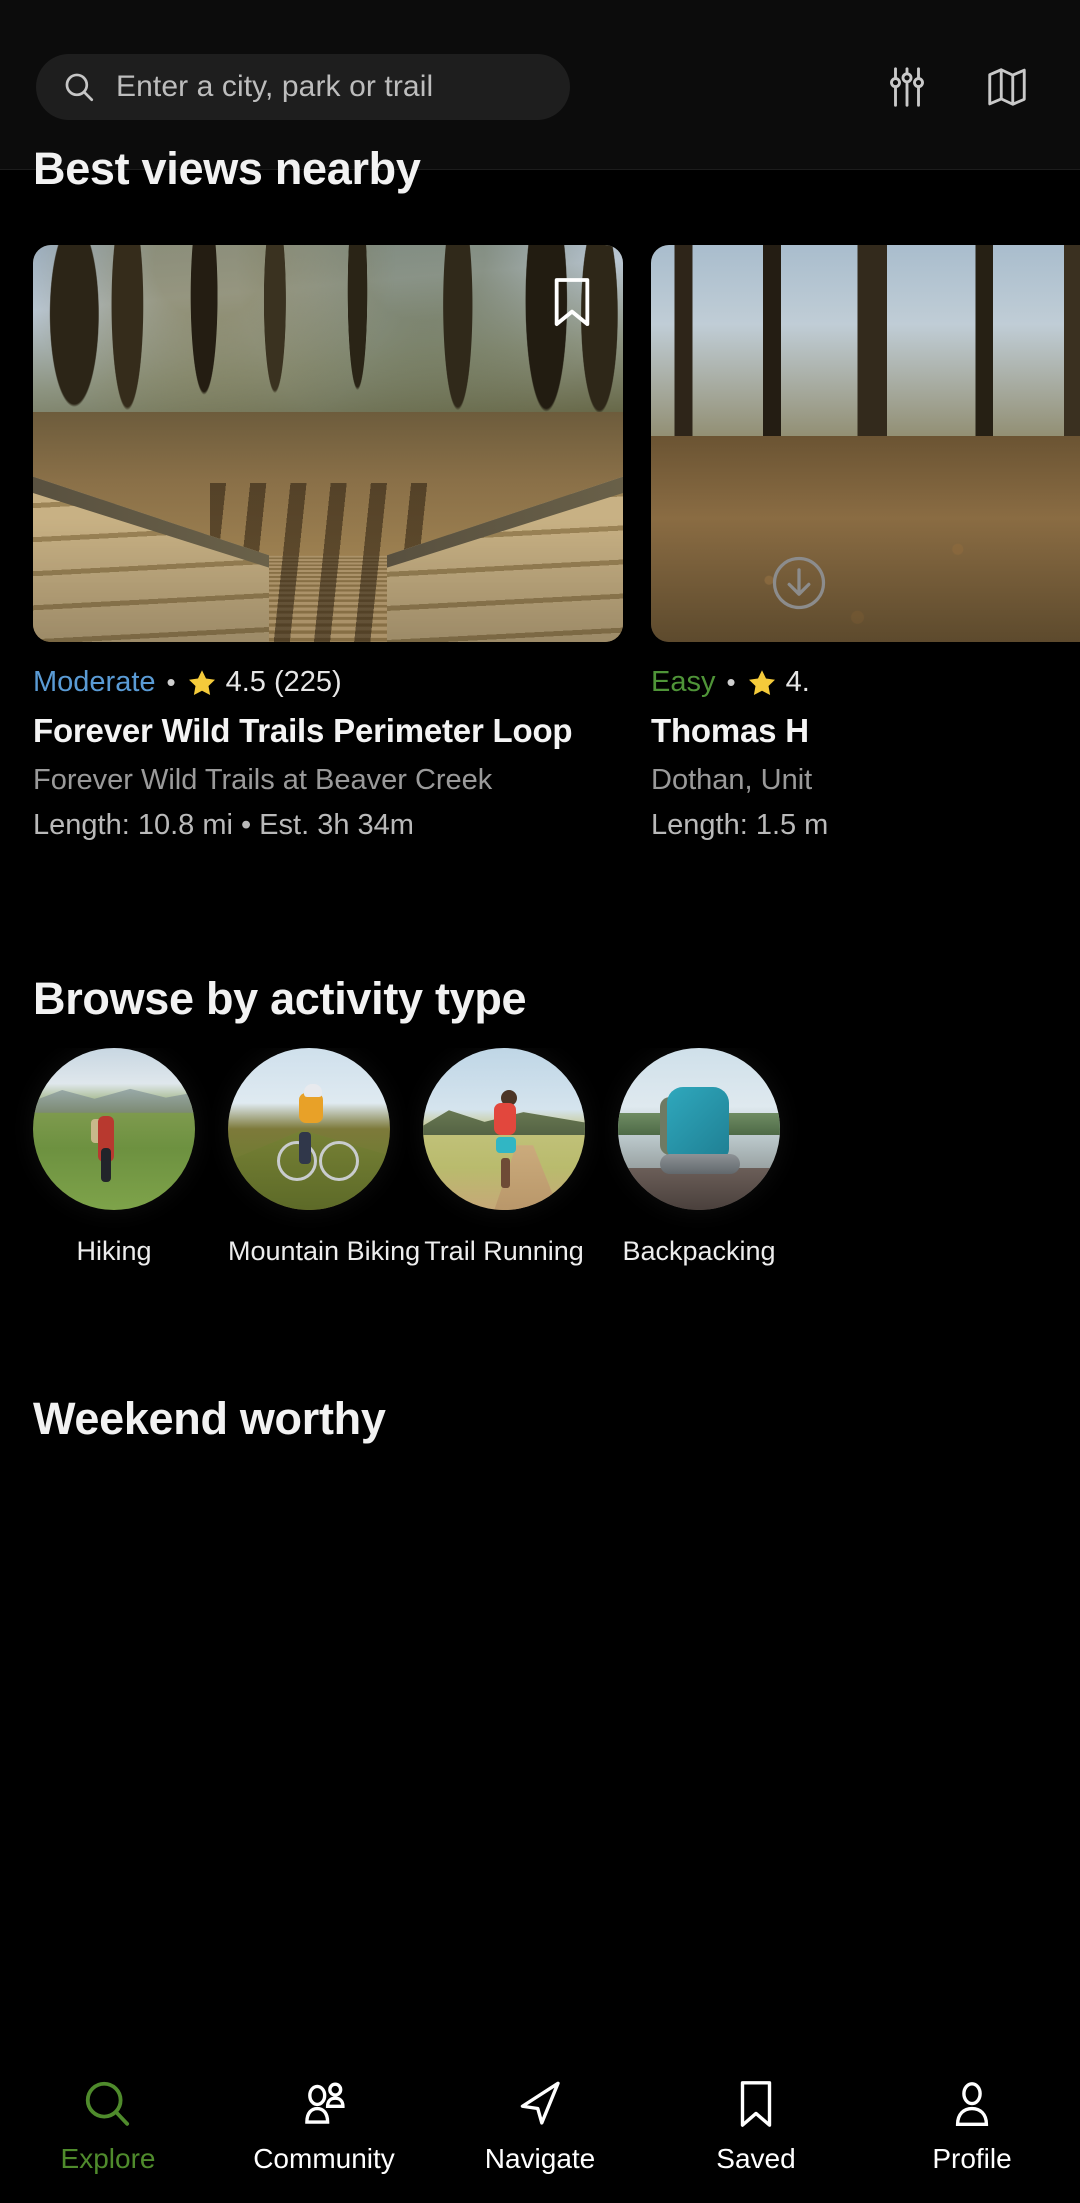 The height and width of the screenshot is (2203, 1080). What do you see at coordinates (308, 682) in the screenshot?
I see `review-count: (225)` at bounding box center [308, 682].